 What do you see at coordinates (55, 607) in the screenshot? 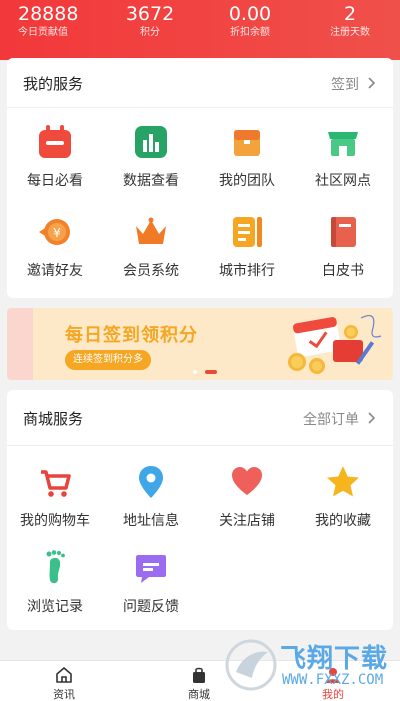
I see `mall-label: 浏览记录` at bounding box center [55, 607].